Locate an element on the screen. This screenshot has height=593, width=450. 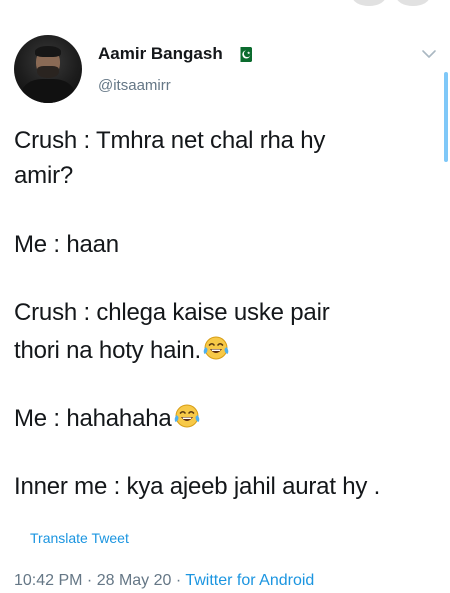
tweet-source-link: Twitter for Android is located at coordinates (249, 580).